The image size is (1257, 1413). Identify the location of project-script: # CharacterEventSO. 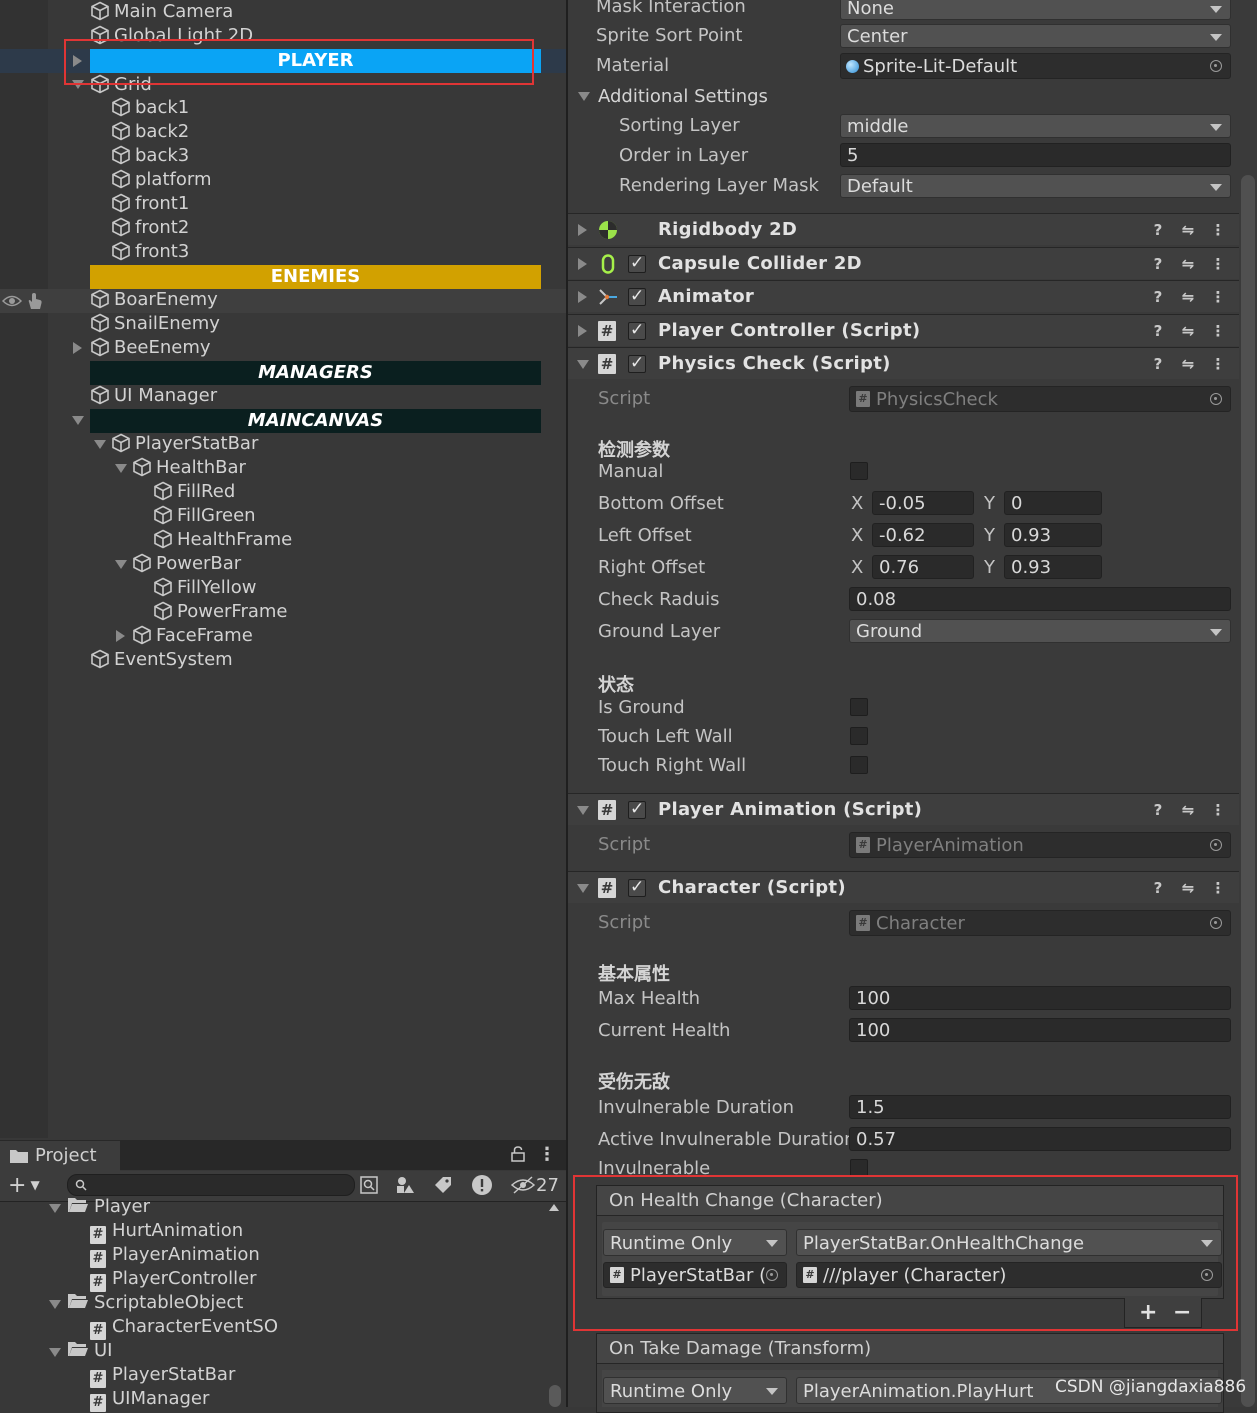
(184, 1327).